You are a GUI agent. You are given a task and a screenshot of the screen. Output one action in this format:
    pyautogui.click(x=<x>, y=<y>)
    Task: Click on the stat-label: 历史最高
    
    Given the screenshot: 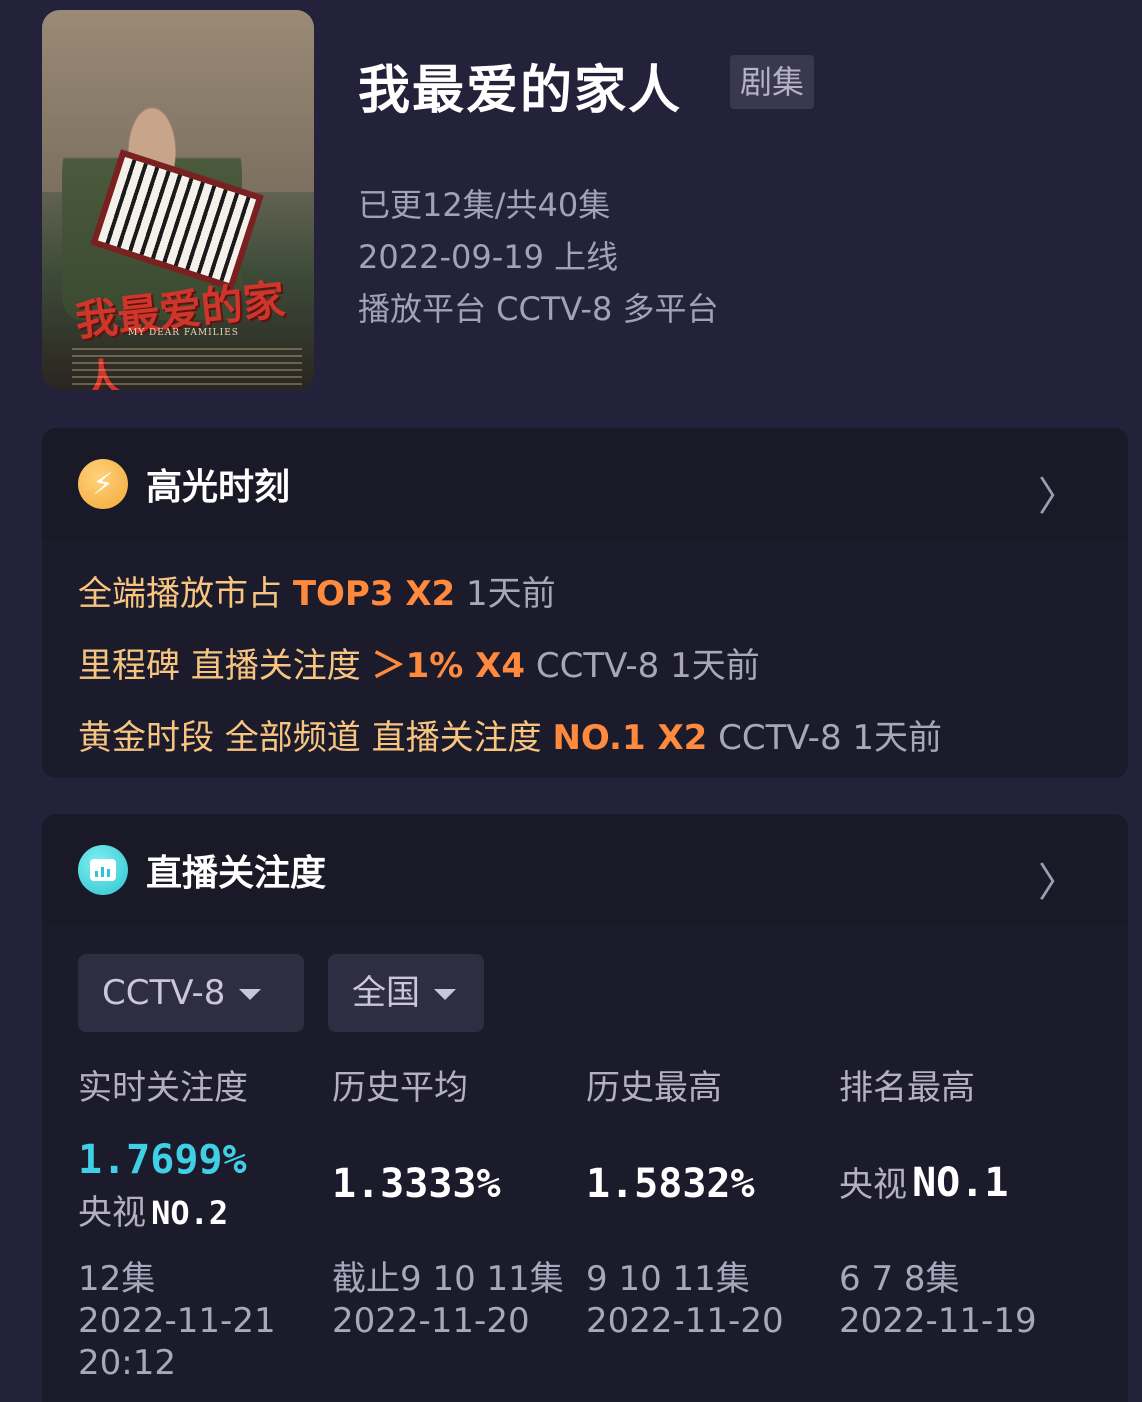 What is the action you would take?
    pyautogui.click(x=654, y=1088)
    